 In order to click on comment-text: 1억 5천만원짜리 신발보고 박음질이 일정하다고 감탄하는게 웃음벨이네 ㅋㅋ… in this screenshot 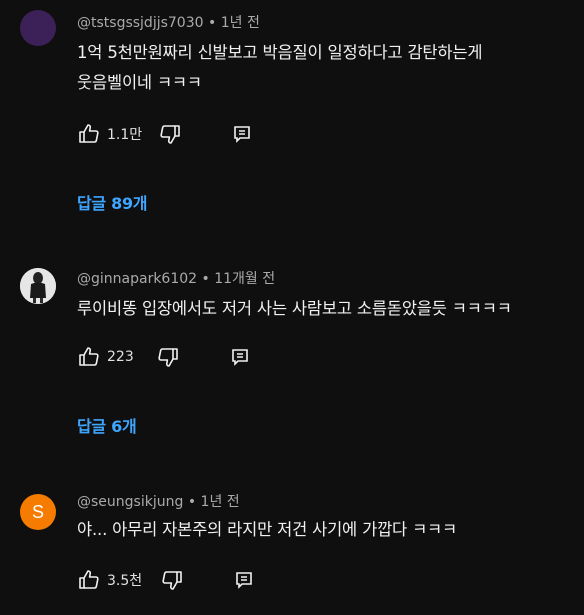, I will do `click(322, 68)`.